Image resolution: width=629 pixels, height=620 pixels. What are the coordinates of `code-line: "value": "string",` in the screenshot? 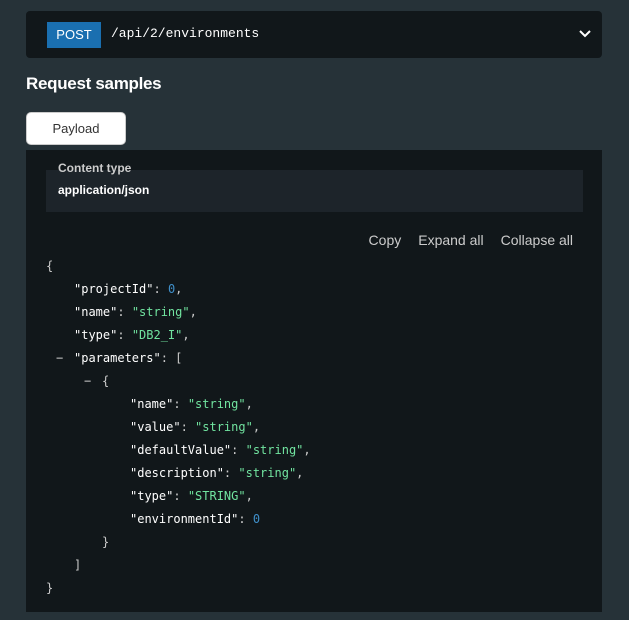 It's located at (178, 427).